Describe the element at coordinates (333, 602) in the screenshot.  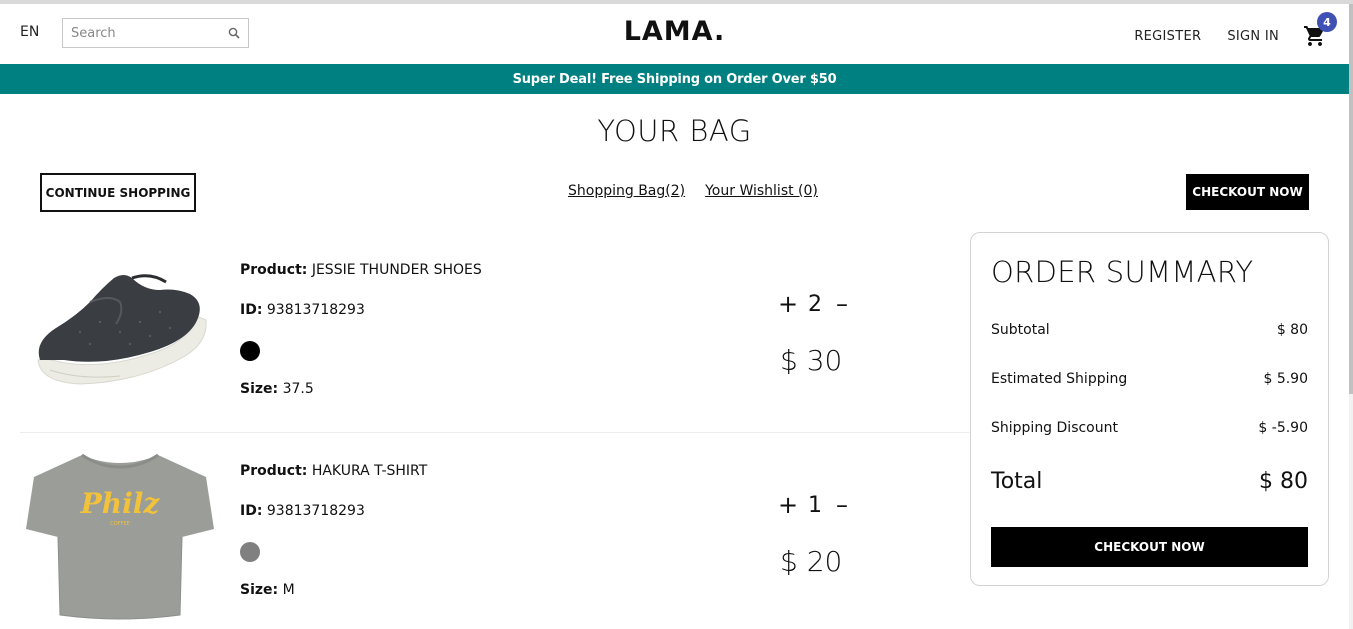
I see `product-size-row: Size: M` at that location.